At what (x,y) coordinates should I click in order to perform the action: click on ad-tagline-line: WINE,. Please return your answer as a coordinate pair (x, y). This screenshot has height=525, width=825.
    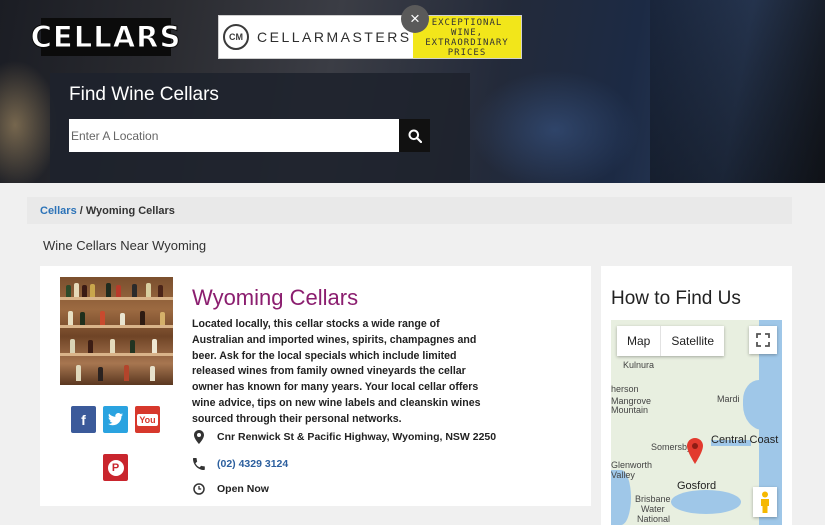
    Looking at the image, I should click on (467, 33).